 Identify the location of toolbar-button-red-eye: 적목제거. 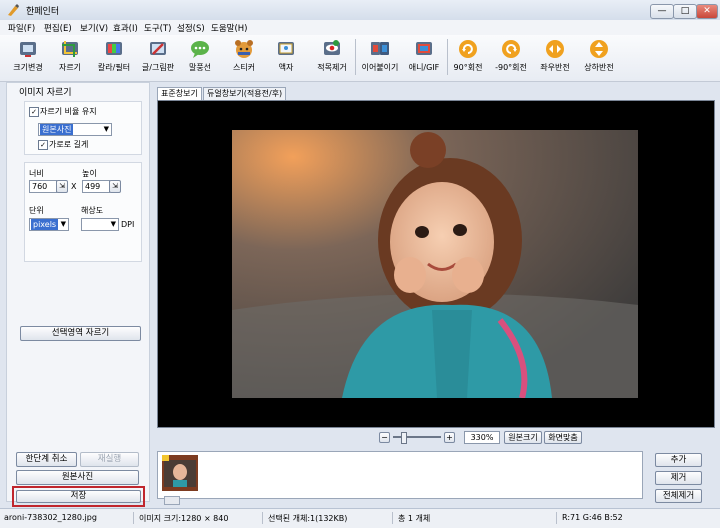
(332, 58).